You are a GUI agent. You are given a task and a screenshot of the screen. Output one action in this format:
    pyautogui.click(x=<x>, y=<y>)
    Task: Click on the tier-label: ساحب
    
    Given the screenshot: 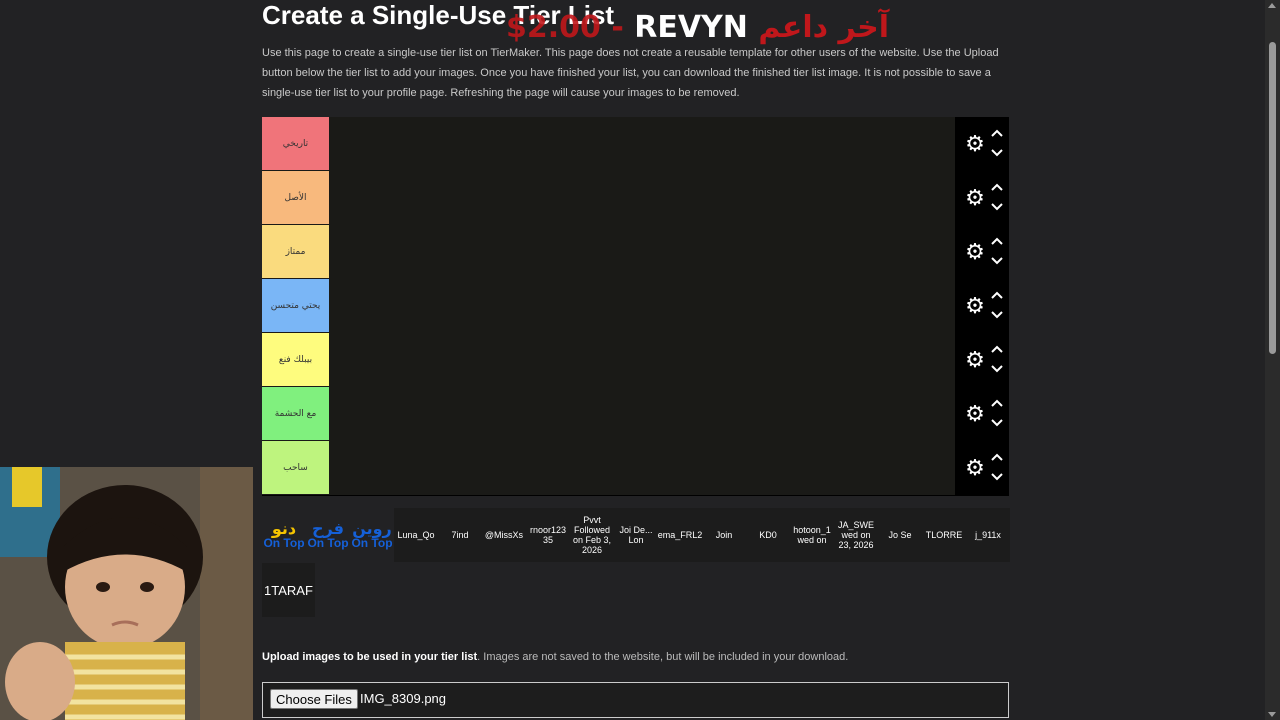 What is the action you would take?
    pyautogui.click(x=295, y=467)
    